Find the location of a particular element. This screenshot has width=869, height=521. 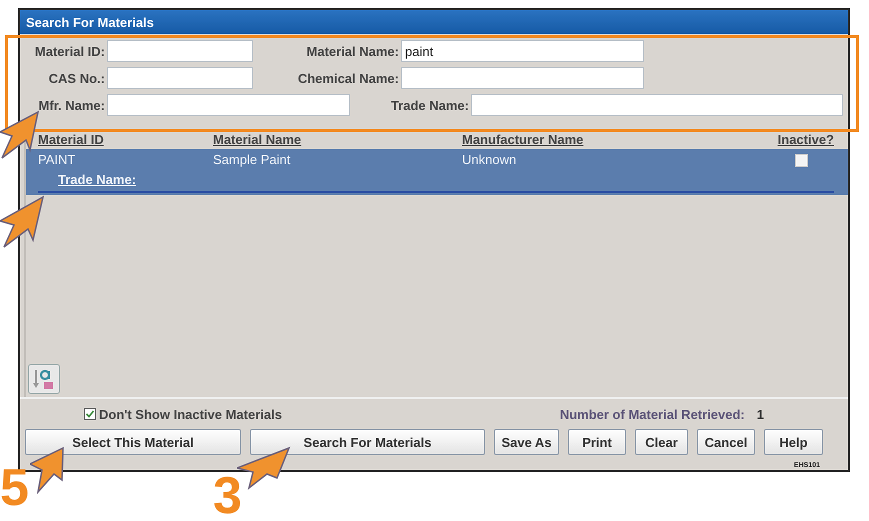

retrieved-count: 1 is located at coordinates (760, 414).